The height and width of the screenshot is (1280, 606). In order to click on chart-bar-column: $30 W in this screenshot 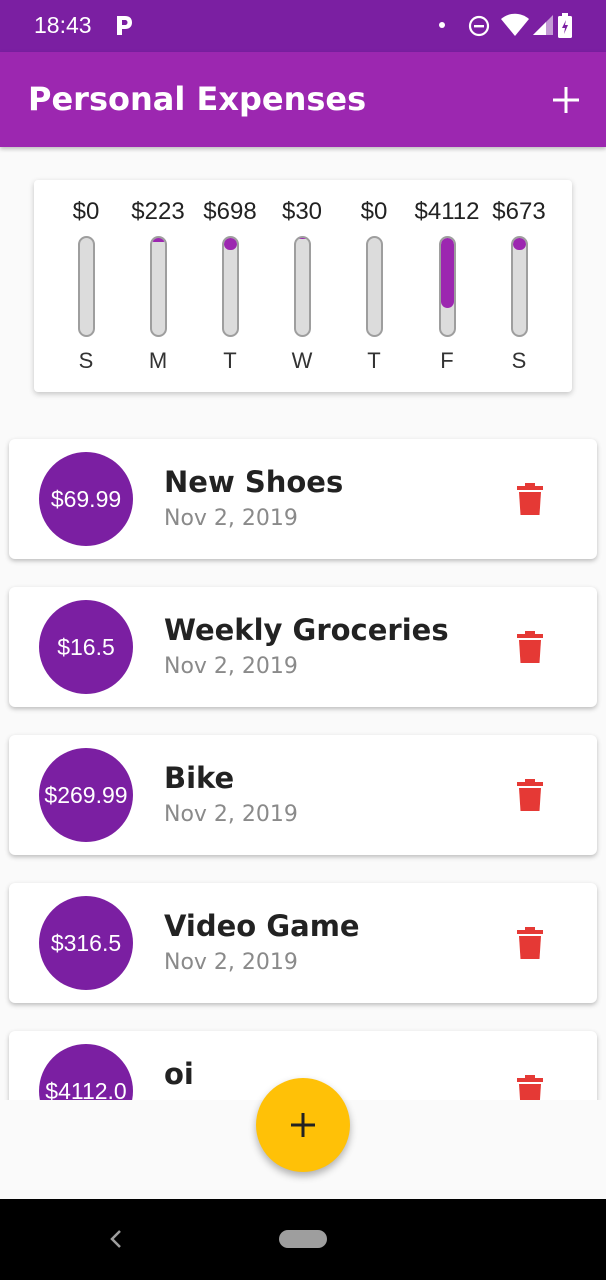, I will do `click(302, 288)`.